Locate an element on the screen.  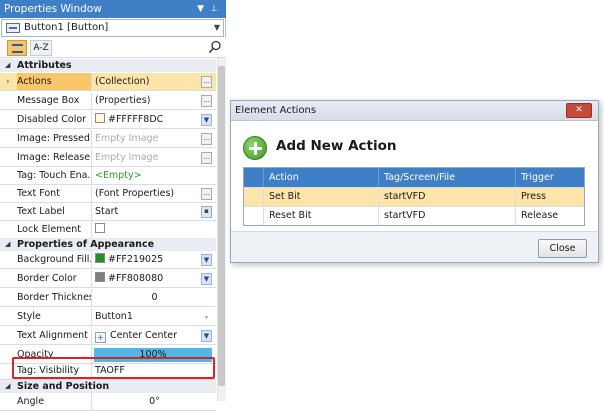
dropdown-arrow-icon: ▼ is located at coordinates (200, 9).